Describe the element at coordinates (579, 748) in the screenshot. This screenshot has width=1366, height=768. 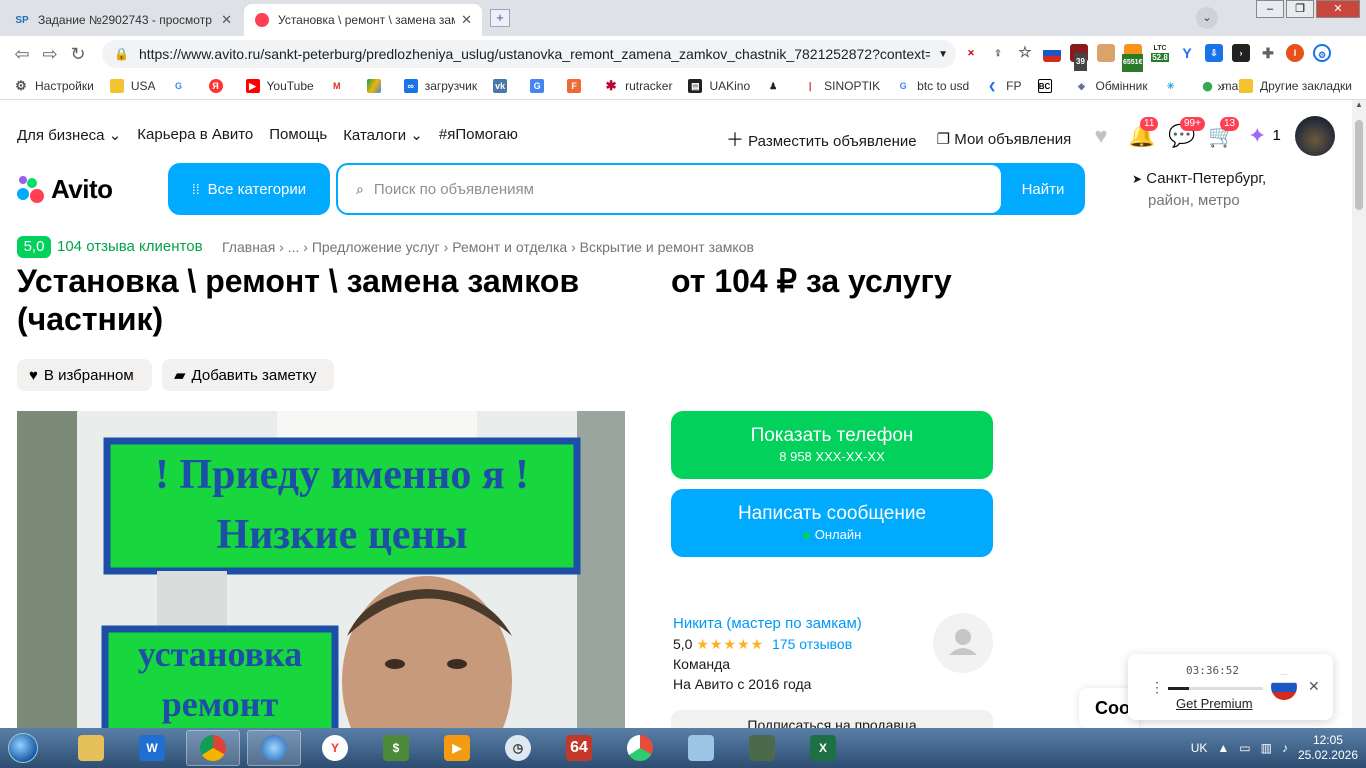
I see `taskbar-64-app: 64` at that location.